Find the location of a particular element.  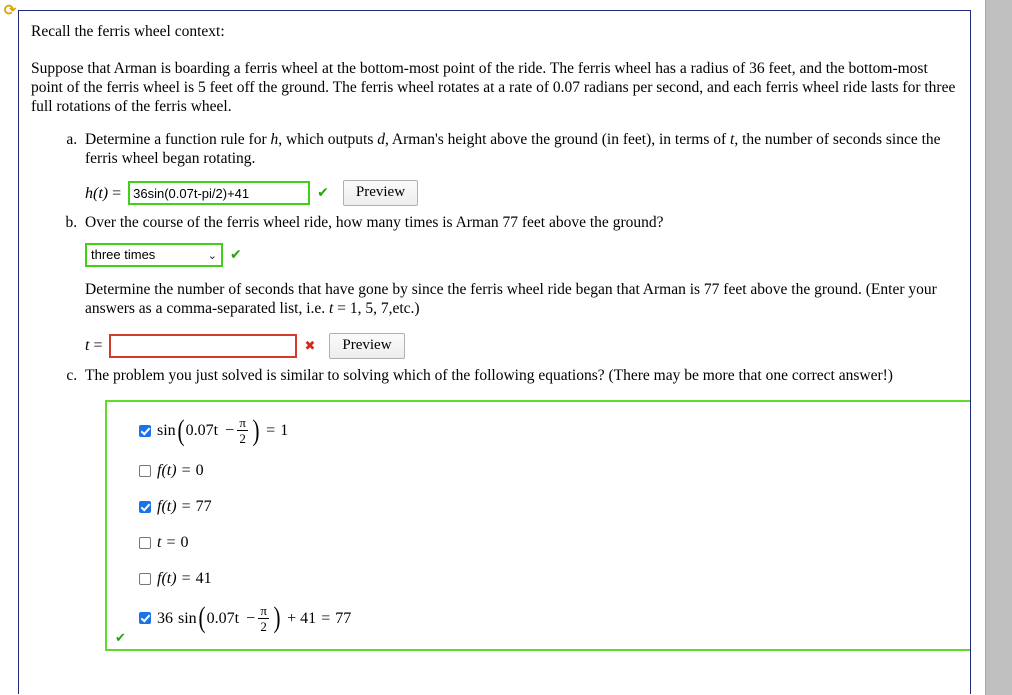

frame-gap is located at coordinates (979, 347).